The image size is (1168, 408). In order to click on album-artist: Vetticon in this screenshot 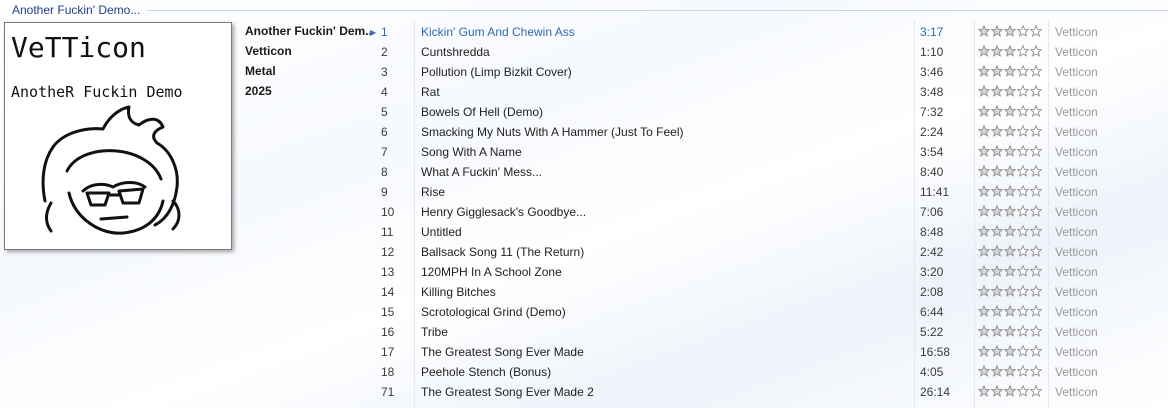, I will do `click(309, 54)`.